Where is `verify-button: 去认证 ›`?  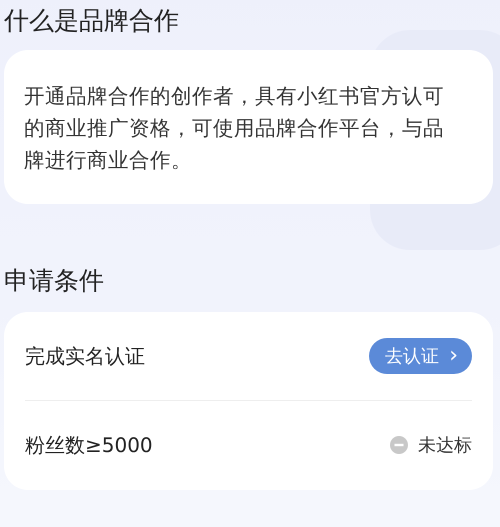
verify-button: 去认证 › is located at coordinates (420, 356).